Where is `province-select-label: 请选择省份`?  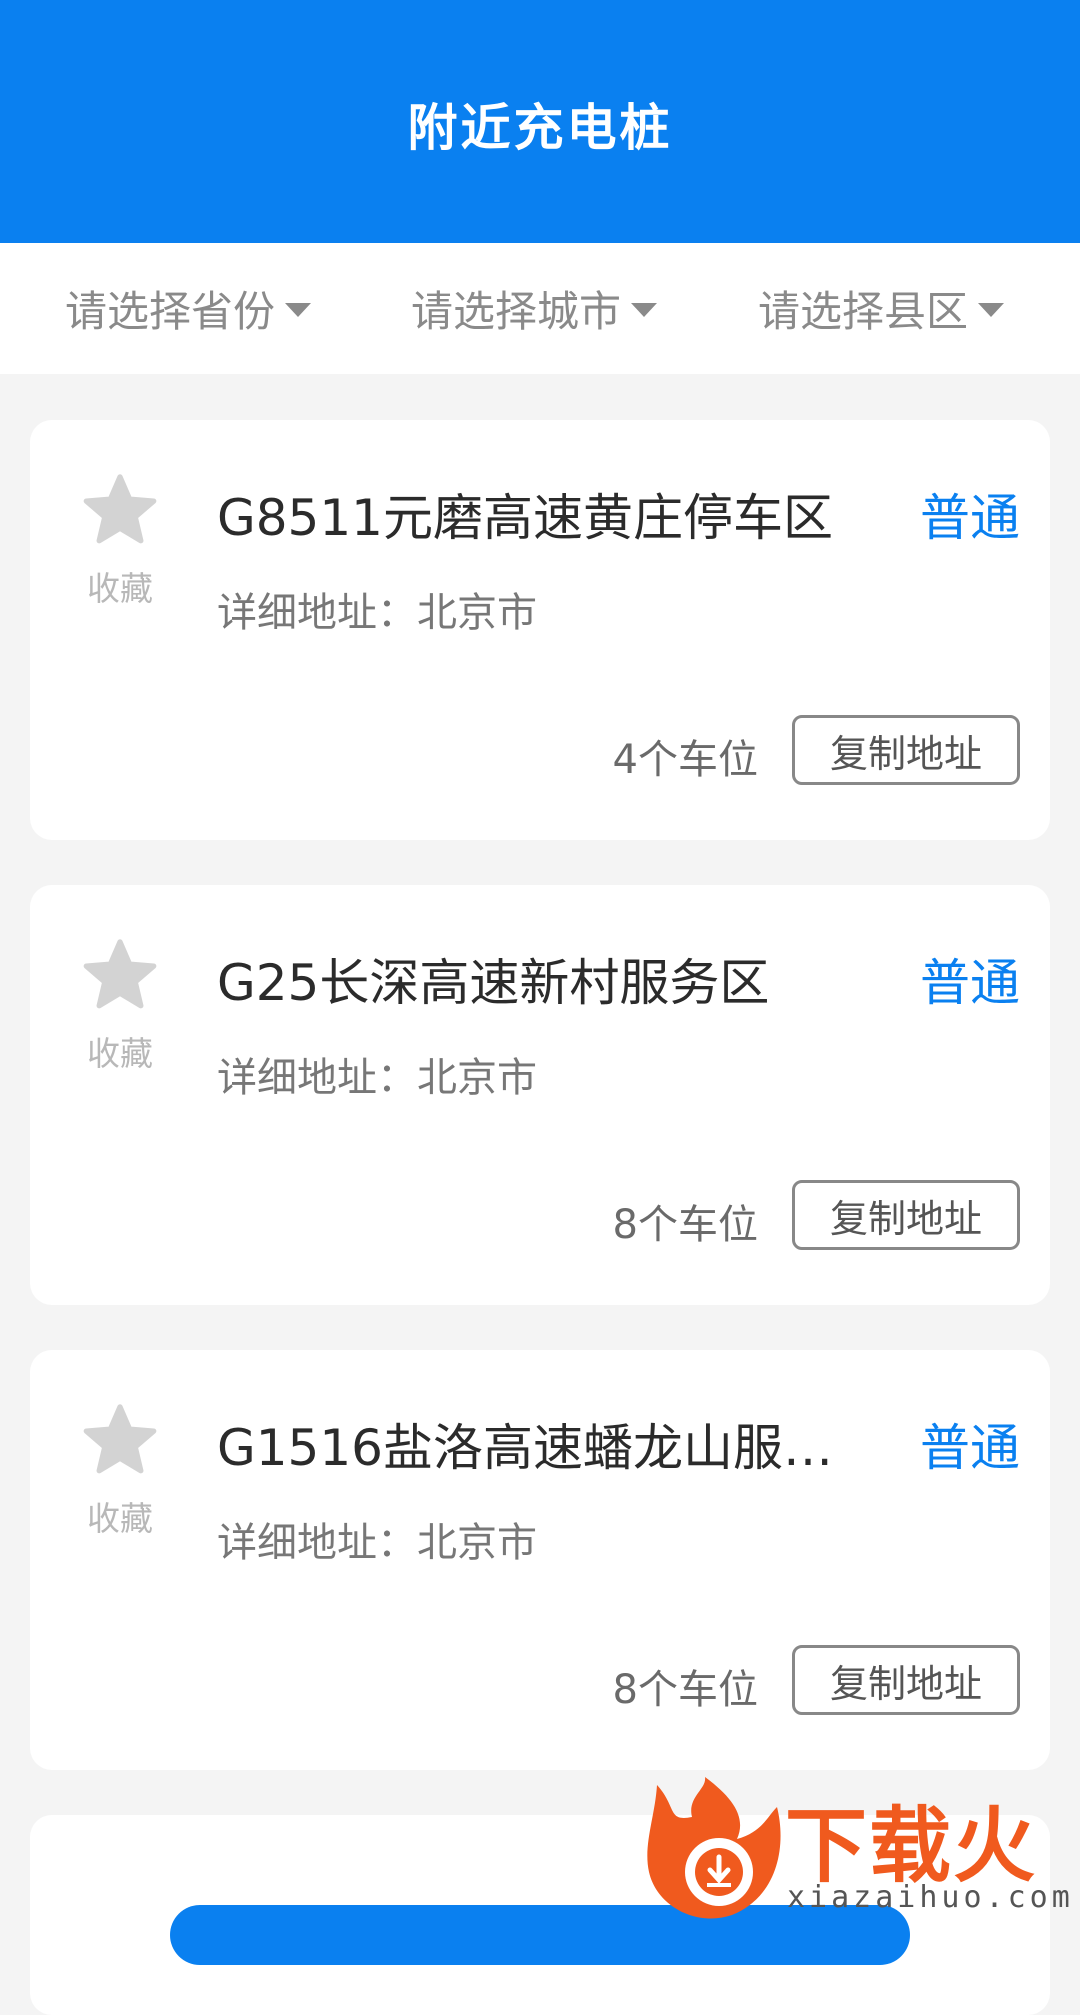
province-select-label: 请选择省份 is located at coordinates (170, 311).